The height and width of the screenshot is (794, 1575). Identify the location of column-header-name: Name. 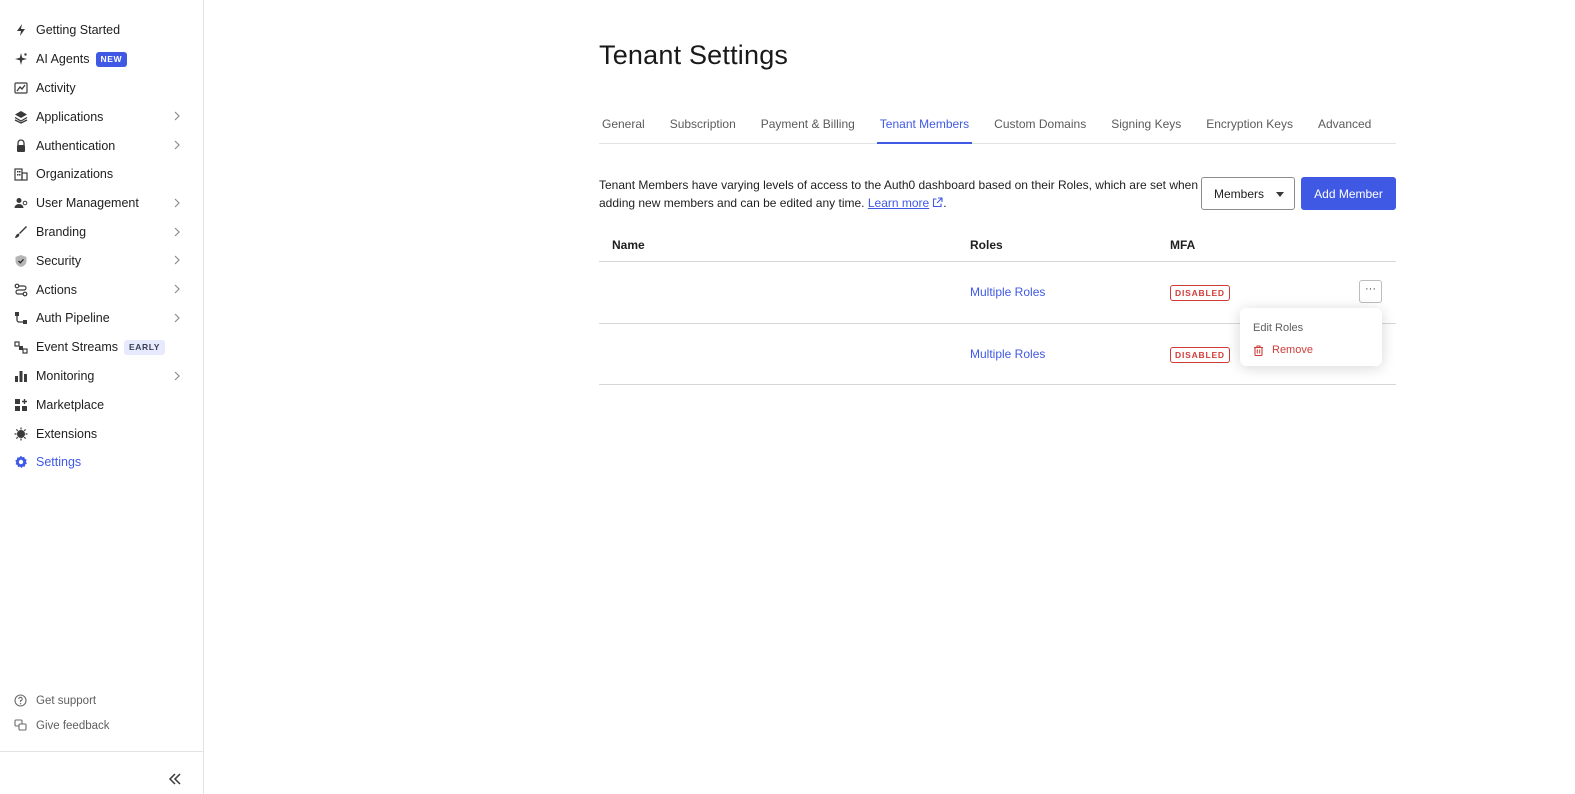
(628, 245).